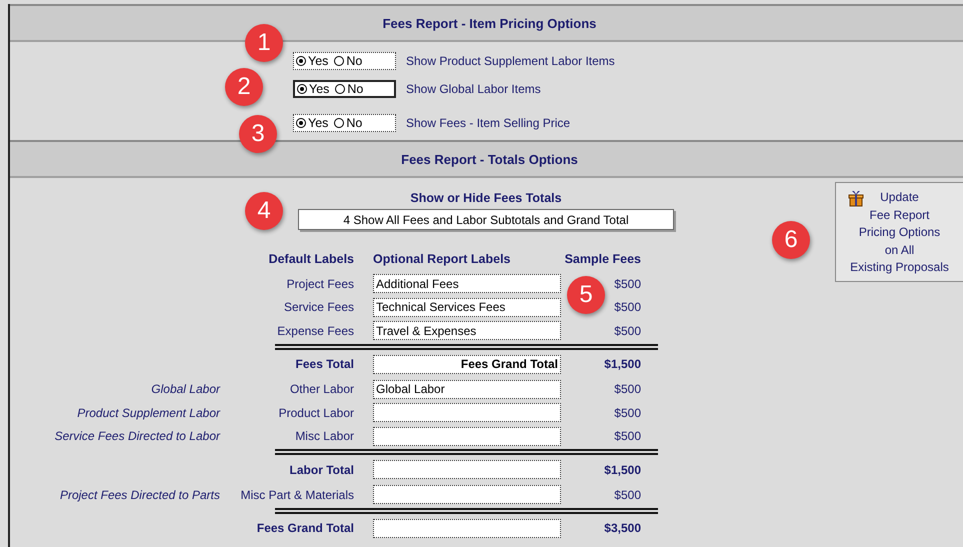 The width and height of the screenshot is (963, 547). Describe the element at coordinates (264, 211) in the screenshot. I see `callout-badge: 4` at that location.